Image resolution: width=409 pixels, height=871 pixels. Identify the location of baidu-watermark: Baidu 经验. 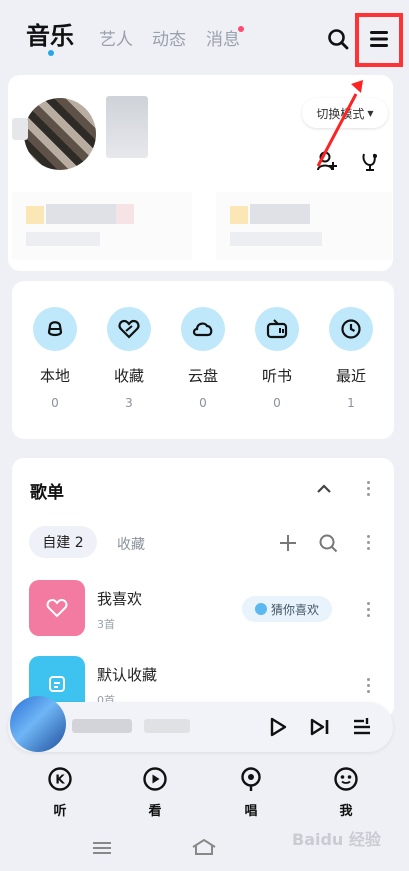
(336, 839).